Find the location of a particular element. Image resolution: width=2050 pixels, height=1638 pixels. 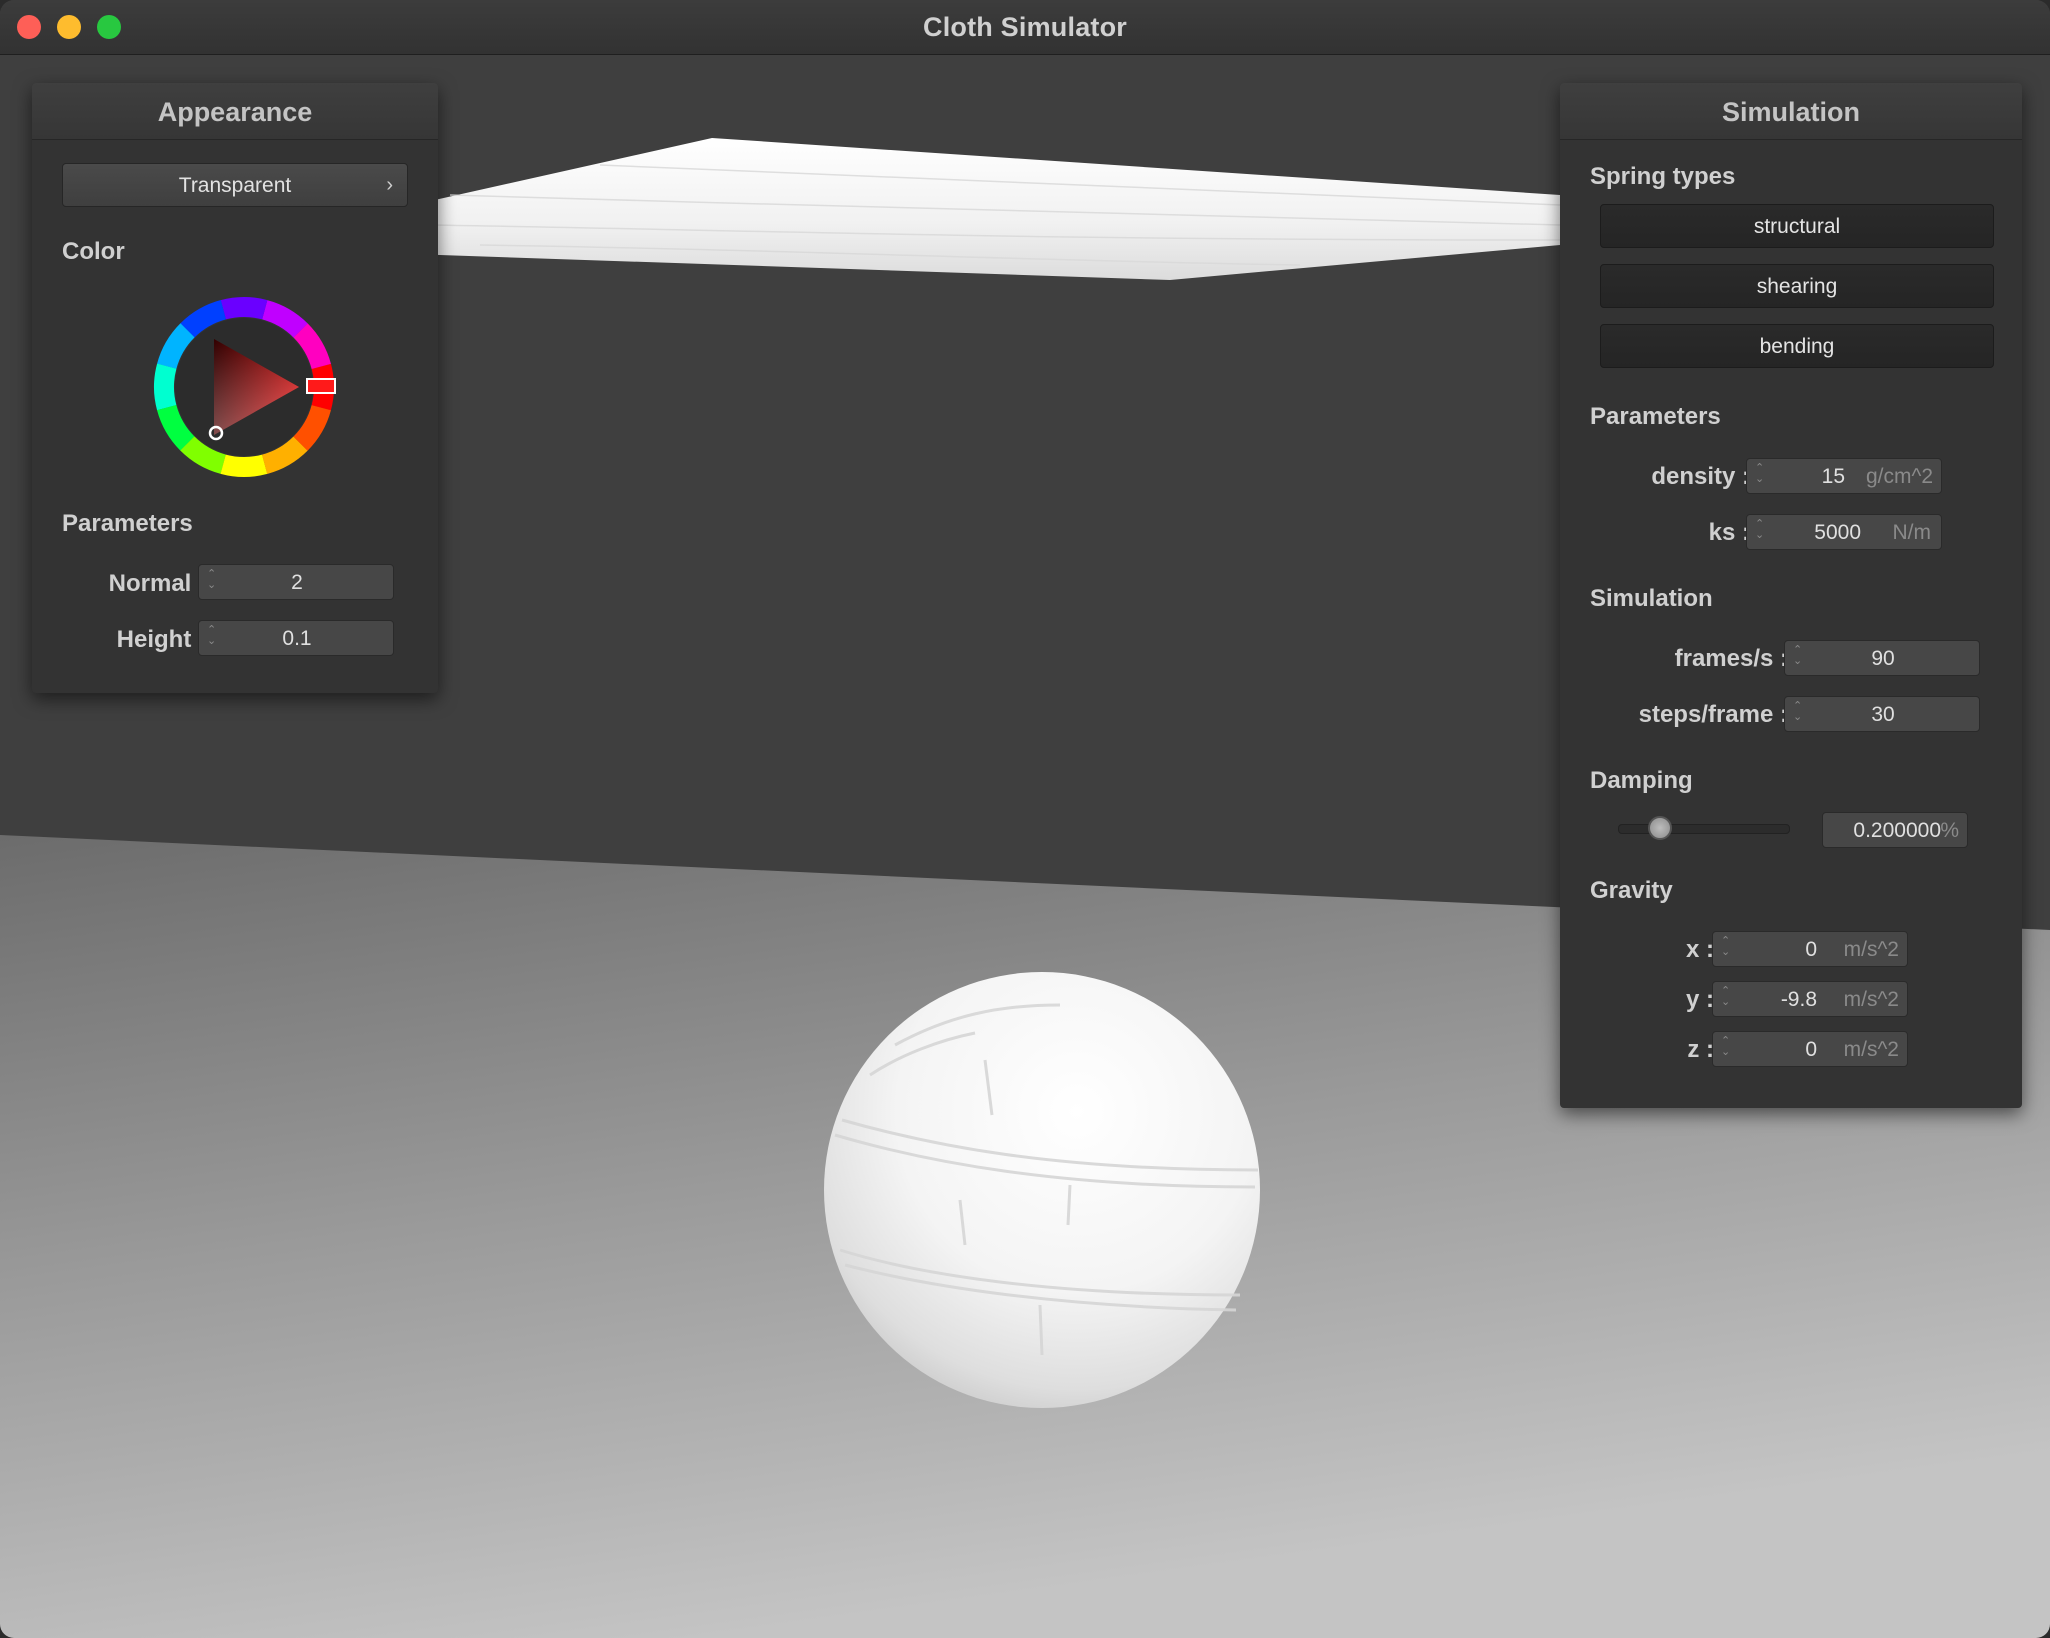

color-wheel is located at coordinates (244, 387).